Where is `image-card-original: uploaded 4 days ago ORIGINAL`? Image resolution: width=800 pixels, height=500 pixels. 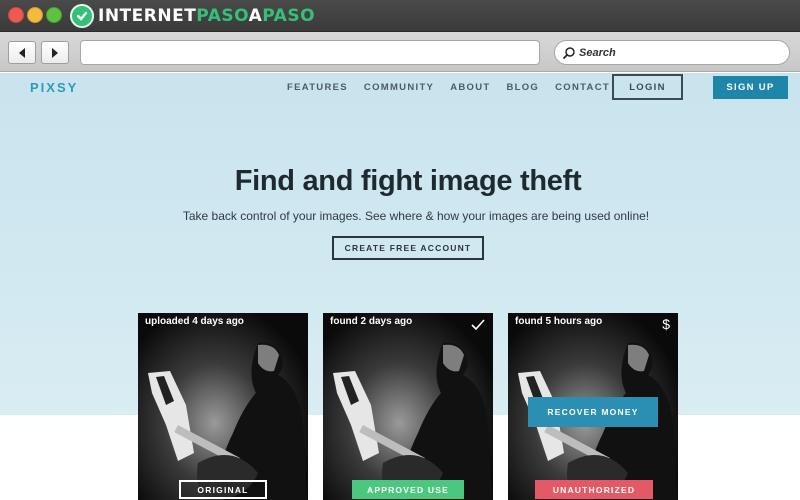
image-card-original: uploaded 4 days ago ORIGINAL is located at coordinates (223, 406).